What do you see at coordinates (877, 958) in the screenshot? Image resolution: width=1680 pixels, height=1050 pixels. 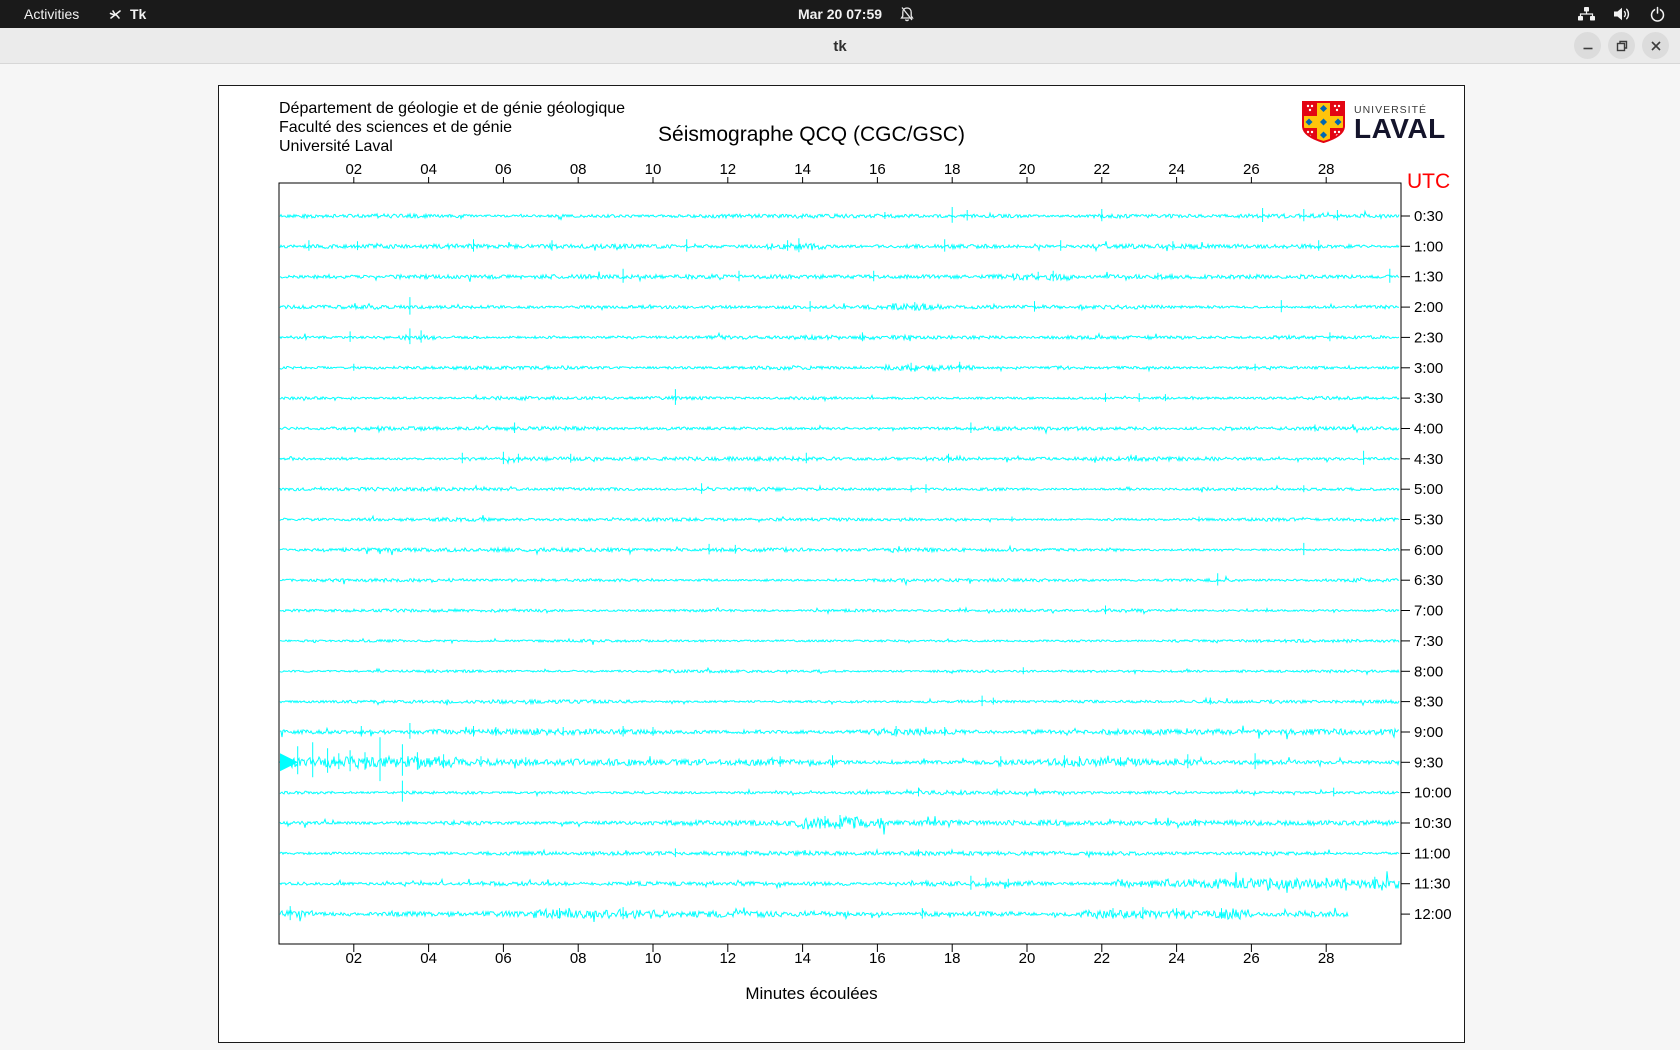 I see `x-tick-label-bottom: 16` at bounding box center [877, 958].